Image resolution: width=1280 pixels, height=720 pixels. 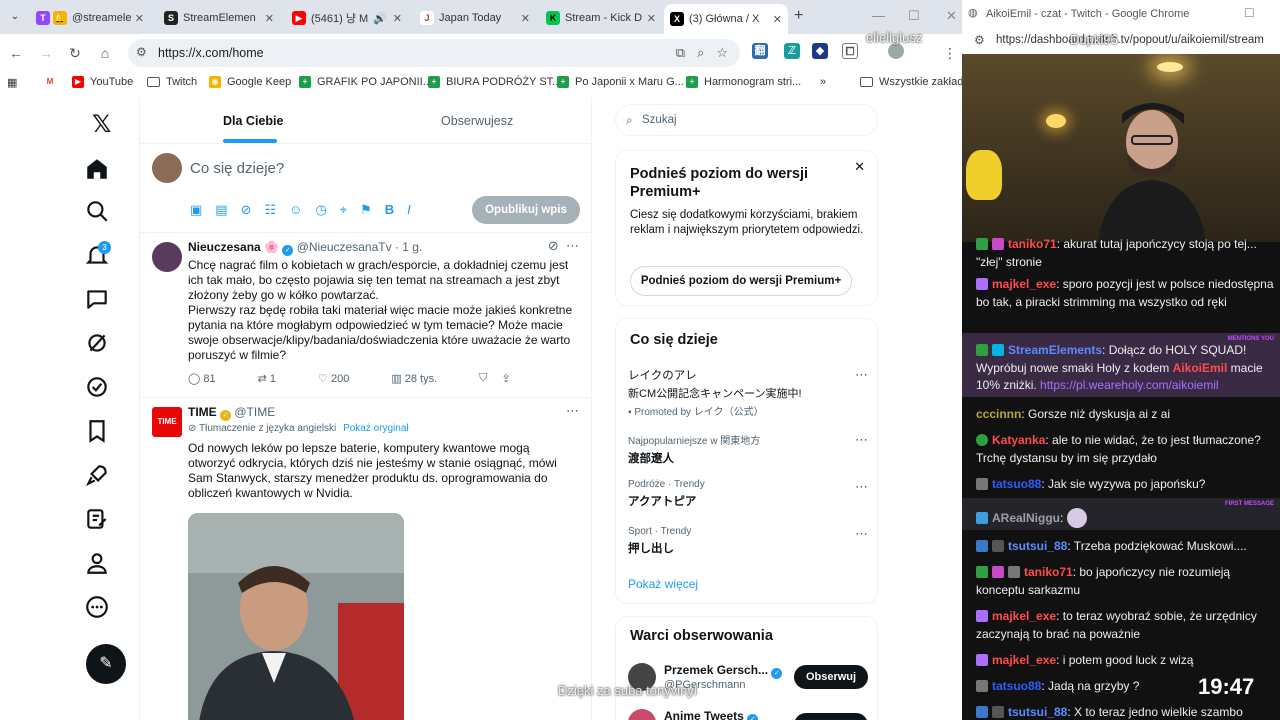 I want to click on poll-icon: ☷, so click(x=271, y=210).